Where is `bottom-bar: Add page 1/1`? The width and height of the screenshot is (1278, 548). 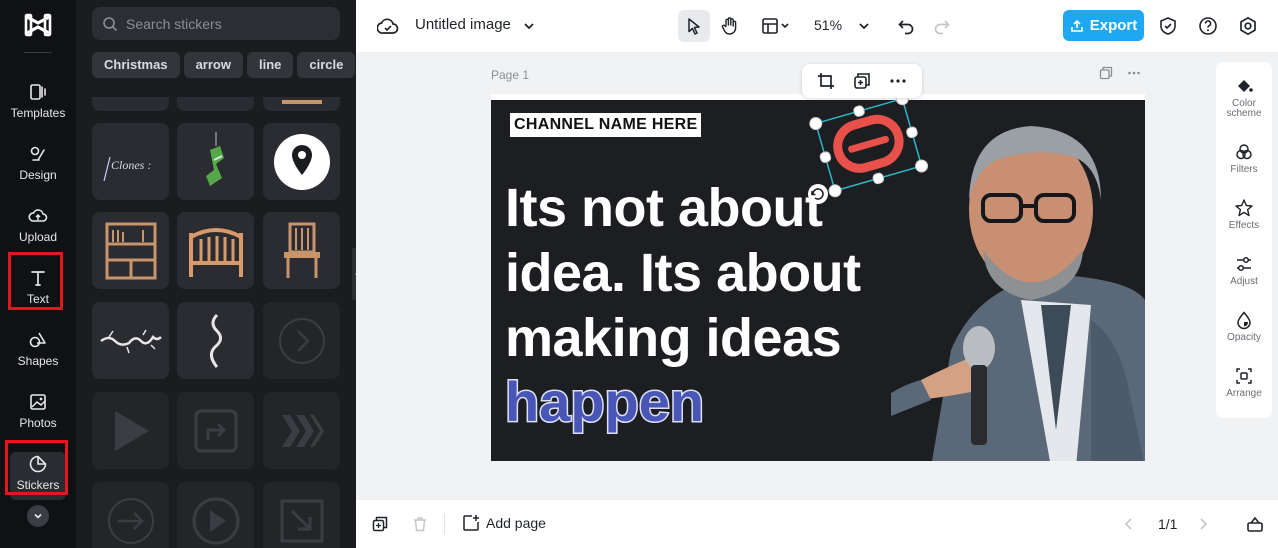 bottom-bar: Add page 1/1 is located at coordinates (817, 524).